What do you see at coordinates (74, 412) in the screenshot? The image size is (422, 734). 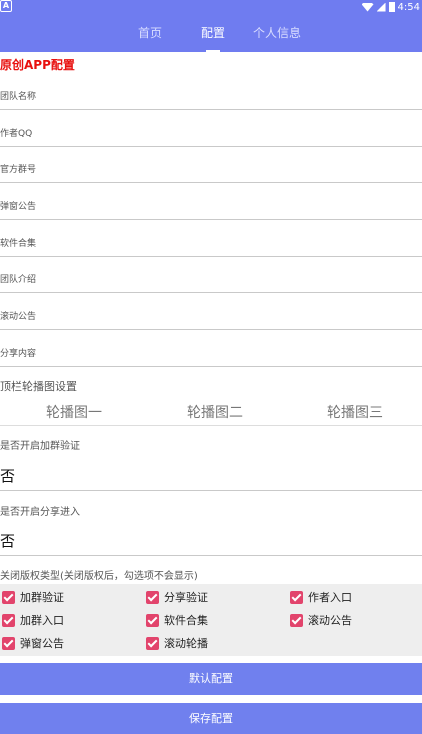 I see `banner-item-1: 轮播图一` at bounding box center [74, 412].